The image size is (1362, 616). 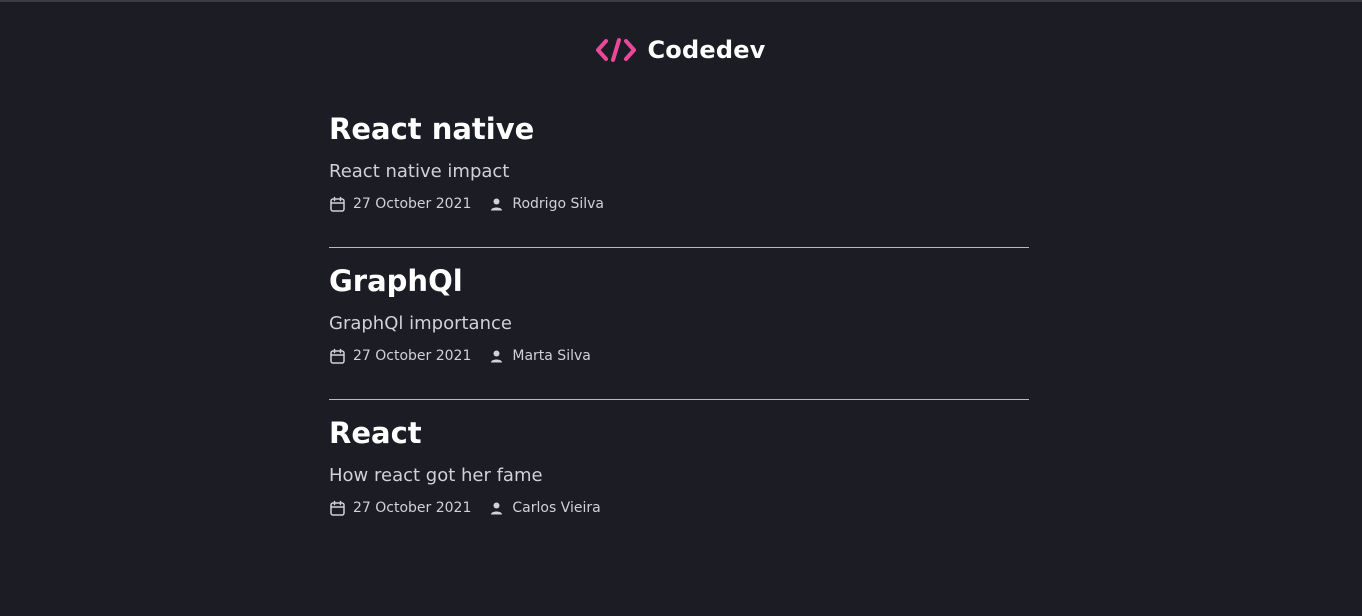 What do you see at coordinates (558, 204) in the screenshot?
I see `post-author-name: Rodrigo Silva` at bounding box center [558, 204].